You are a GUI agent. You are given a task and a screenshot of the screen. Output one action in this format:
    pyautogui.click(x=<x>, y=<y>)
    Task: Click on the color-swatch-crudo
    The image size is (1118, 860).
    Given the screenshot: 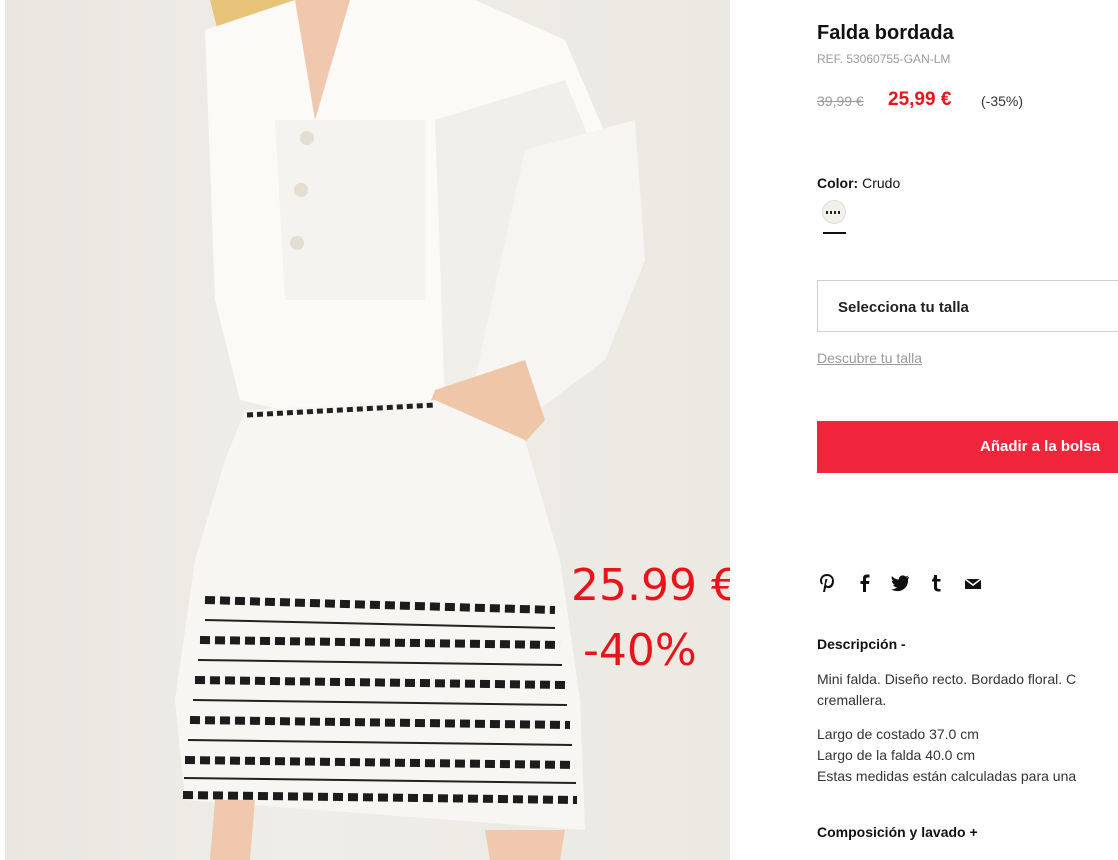 What is the action you would take?
    pyautogui.click(x=834, y=212)
    